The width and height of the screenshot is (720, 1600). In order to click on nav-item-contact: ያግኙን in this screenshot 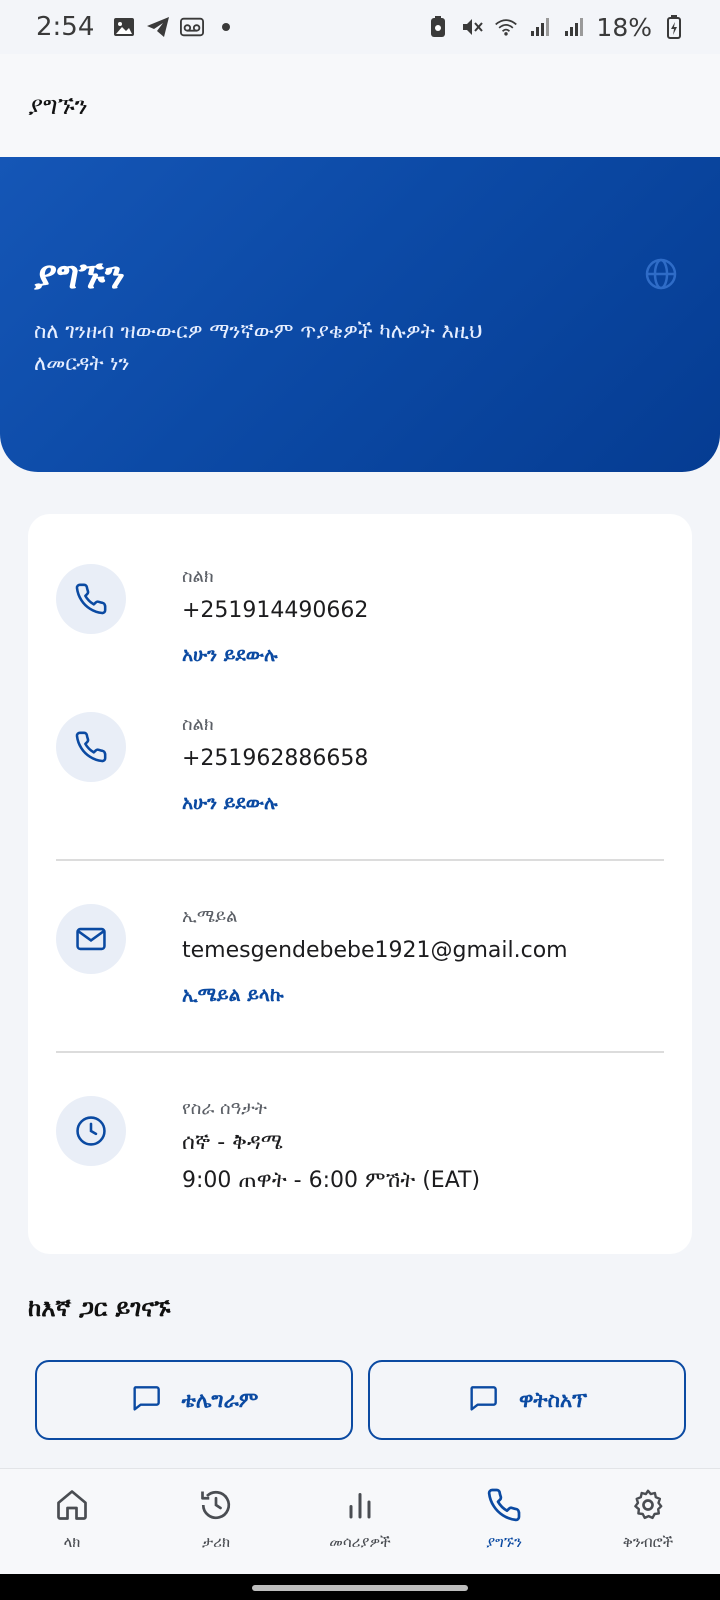, I will do `click(504, 1510)`.